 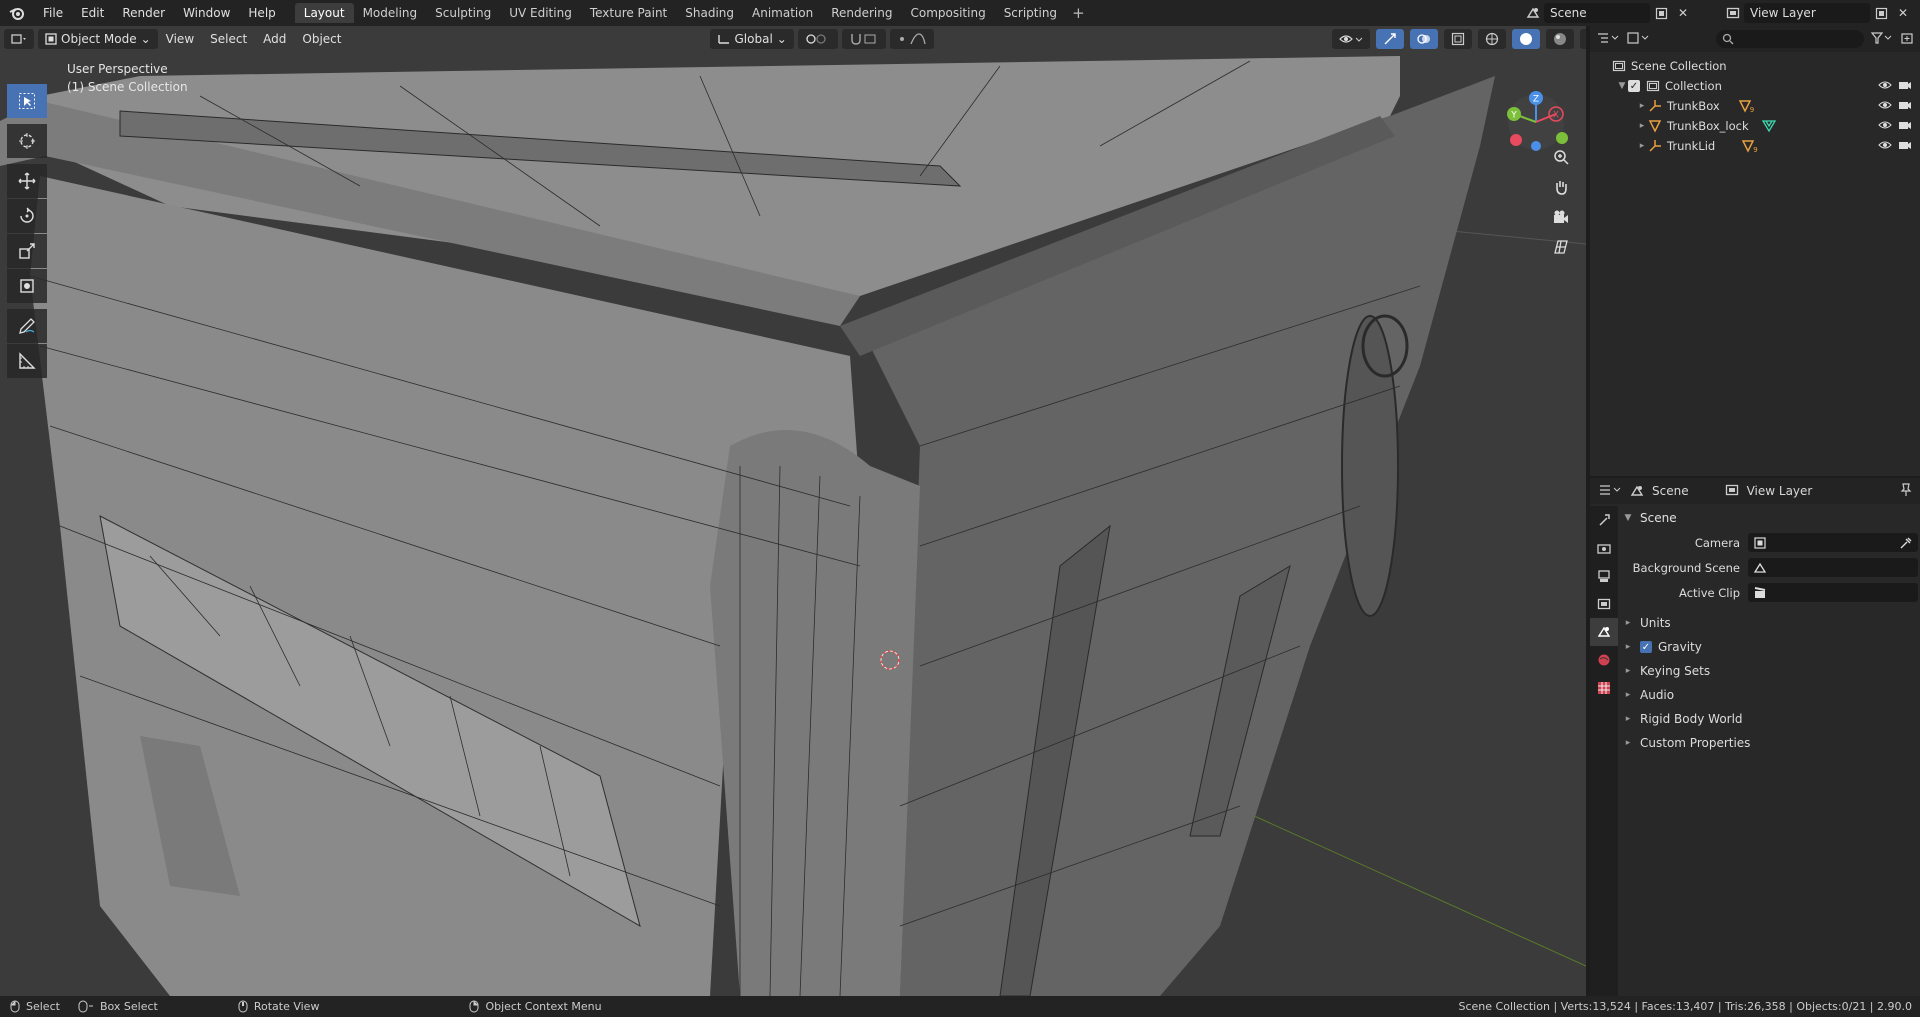 What do you see at coordinates (709, 13) in the screenshot?
I see `tab-shading: Shading` at bounding box center [709, 13].